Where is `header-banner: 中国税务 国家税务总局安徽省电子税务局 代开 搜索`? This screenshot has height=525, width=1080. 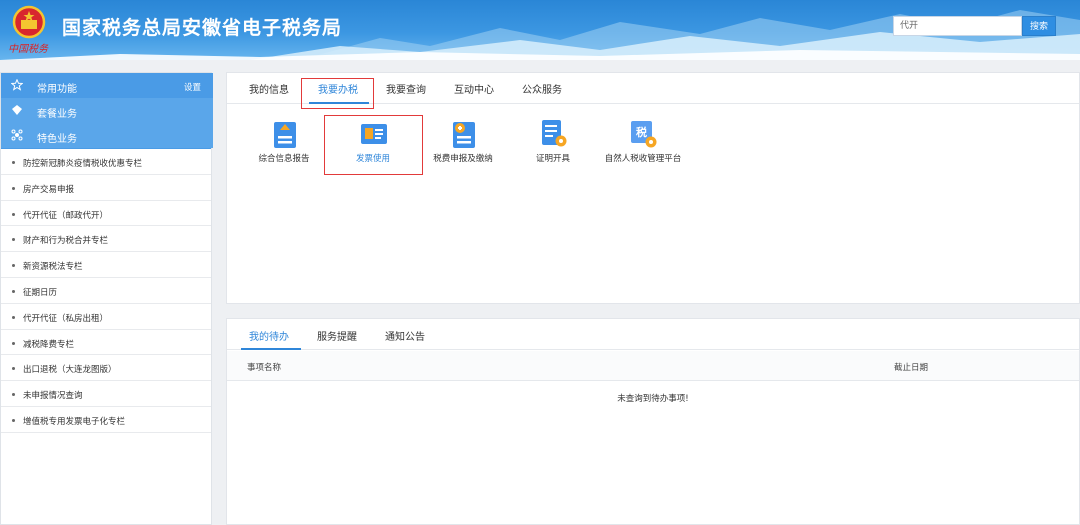 header-banner: 中国税务 国家税务总局安徽省电子税务局 代开 搜索 is located at coordinates (540, 30).